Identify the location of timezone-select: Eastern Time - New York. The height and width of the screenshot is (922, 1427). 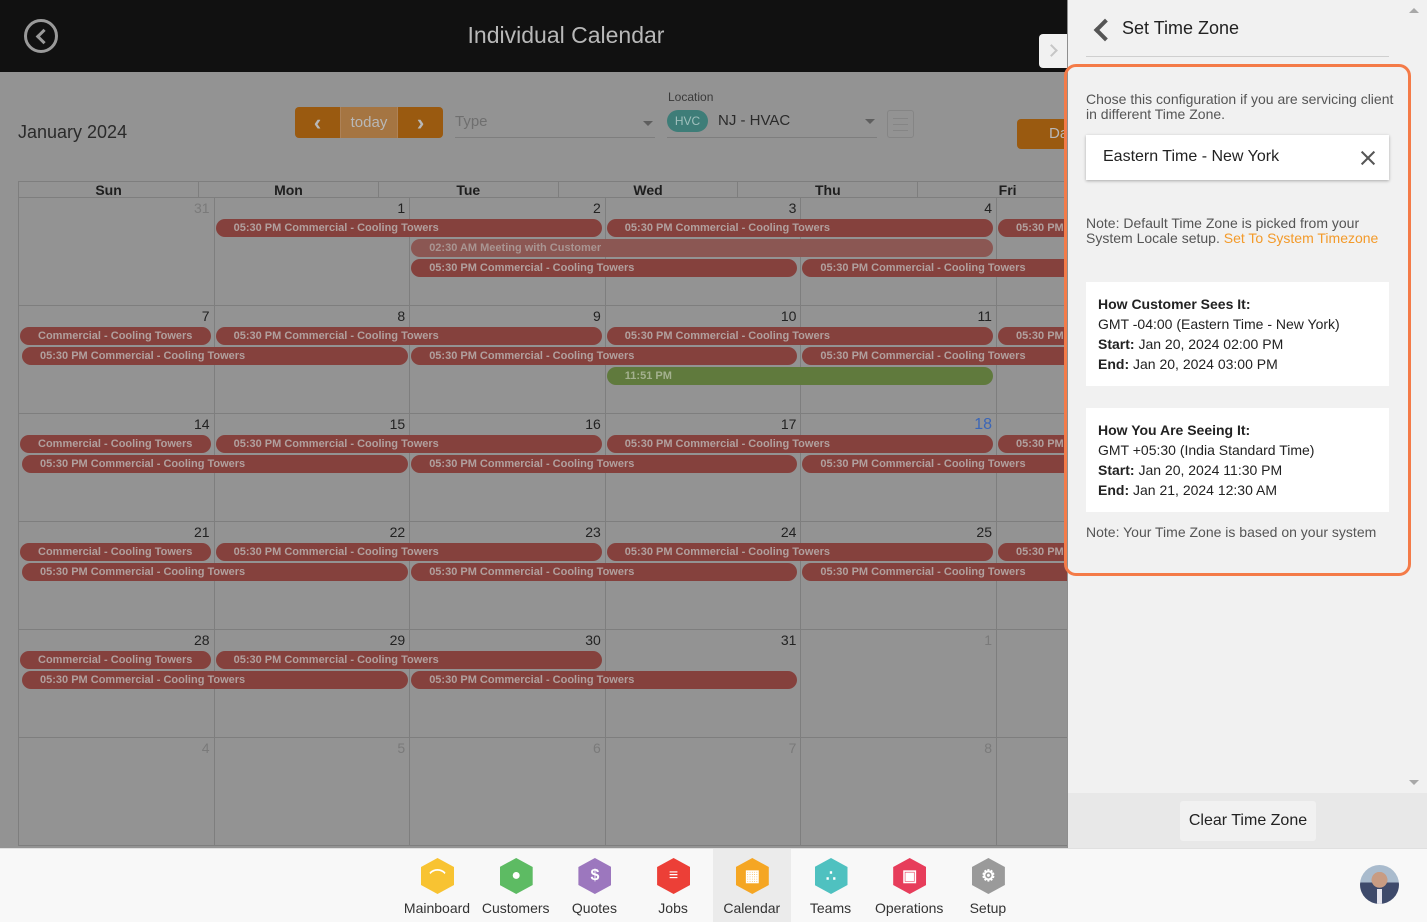
(1237, 157).